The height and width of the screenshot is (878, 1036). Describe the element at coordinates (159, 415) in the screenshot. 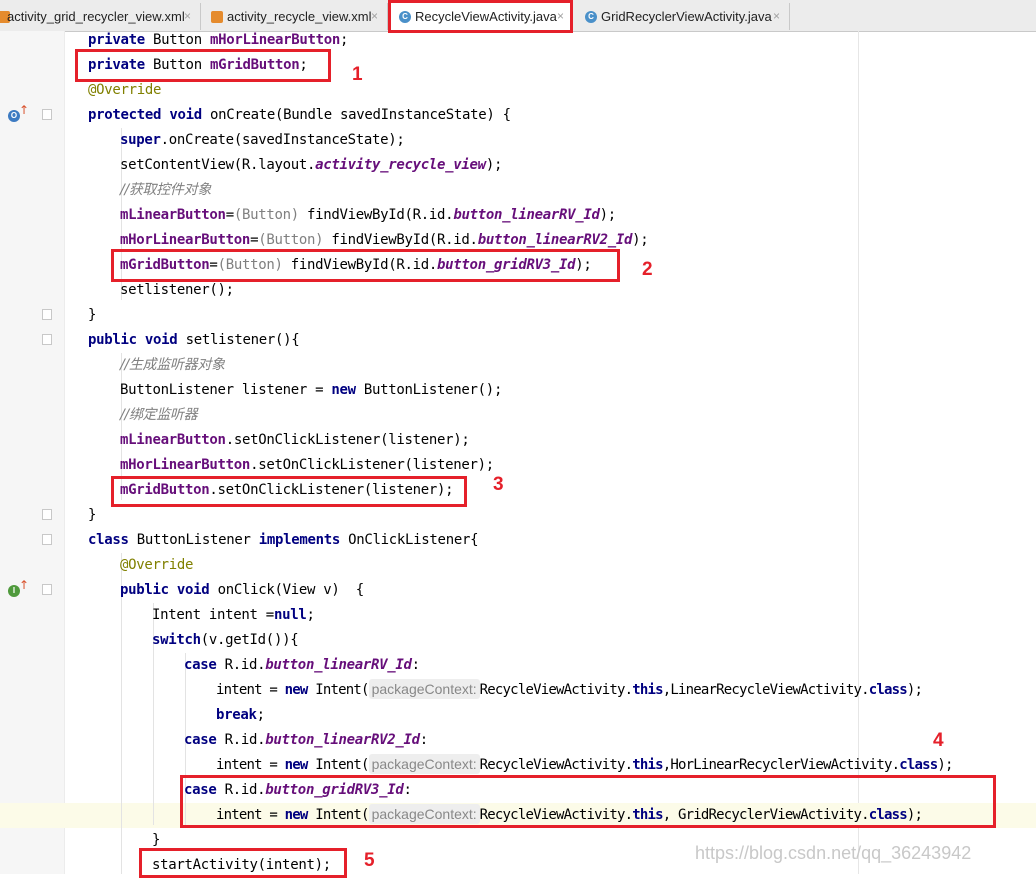

I see `code-line: //绑定监听器` at that location.